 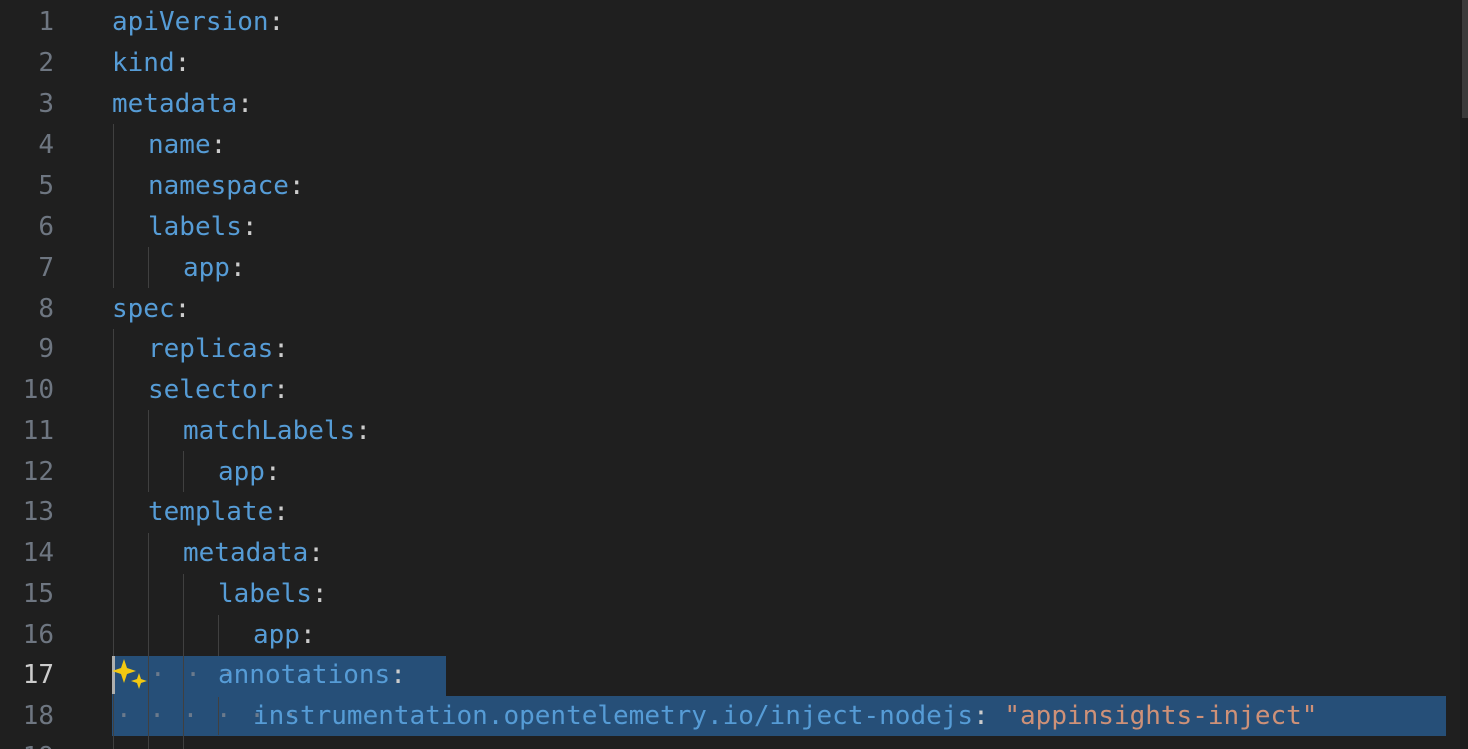 What do you see at coordinates (46, 268) in the screenshot?
I see `line-number: 7` at bounding box center [46, 268].